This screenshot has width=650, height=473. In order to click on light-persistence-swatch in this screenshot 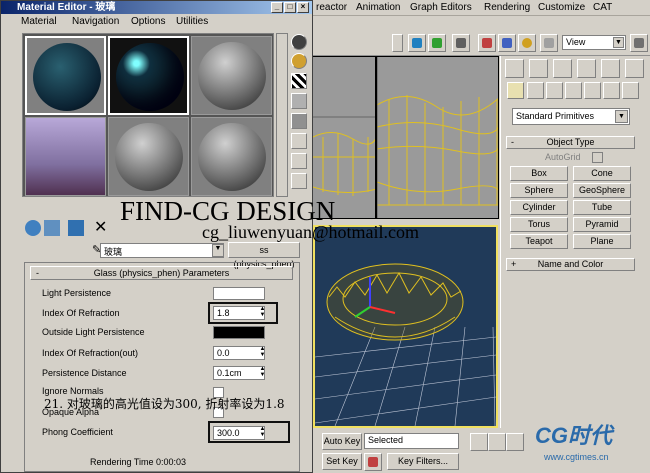, I will do `click(239, 293)`.